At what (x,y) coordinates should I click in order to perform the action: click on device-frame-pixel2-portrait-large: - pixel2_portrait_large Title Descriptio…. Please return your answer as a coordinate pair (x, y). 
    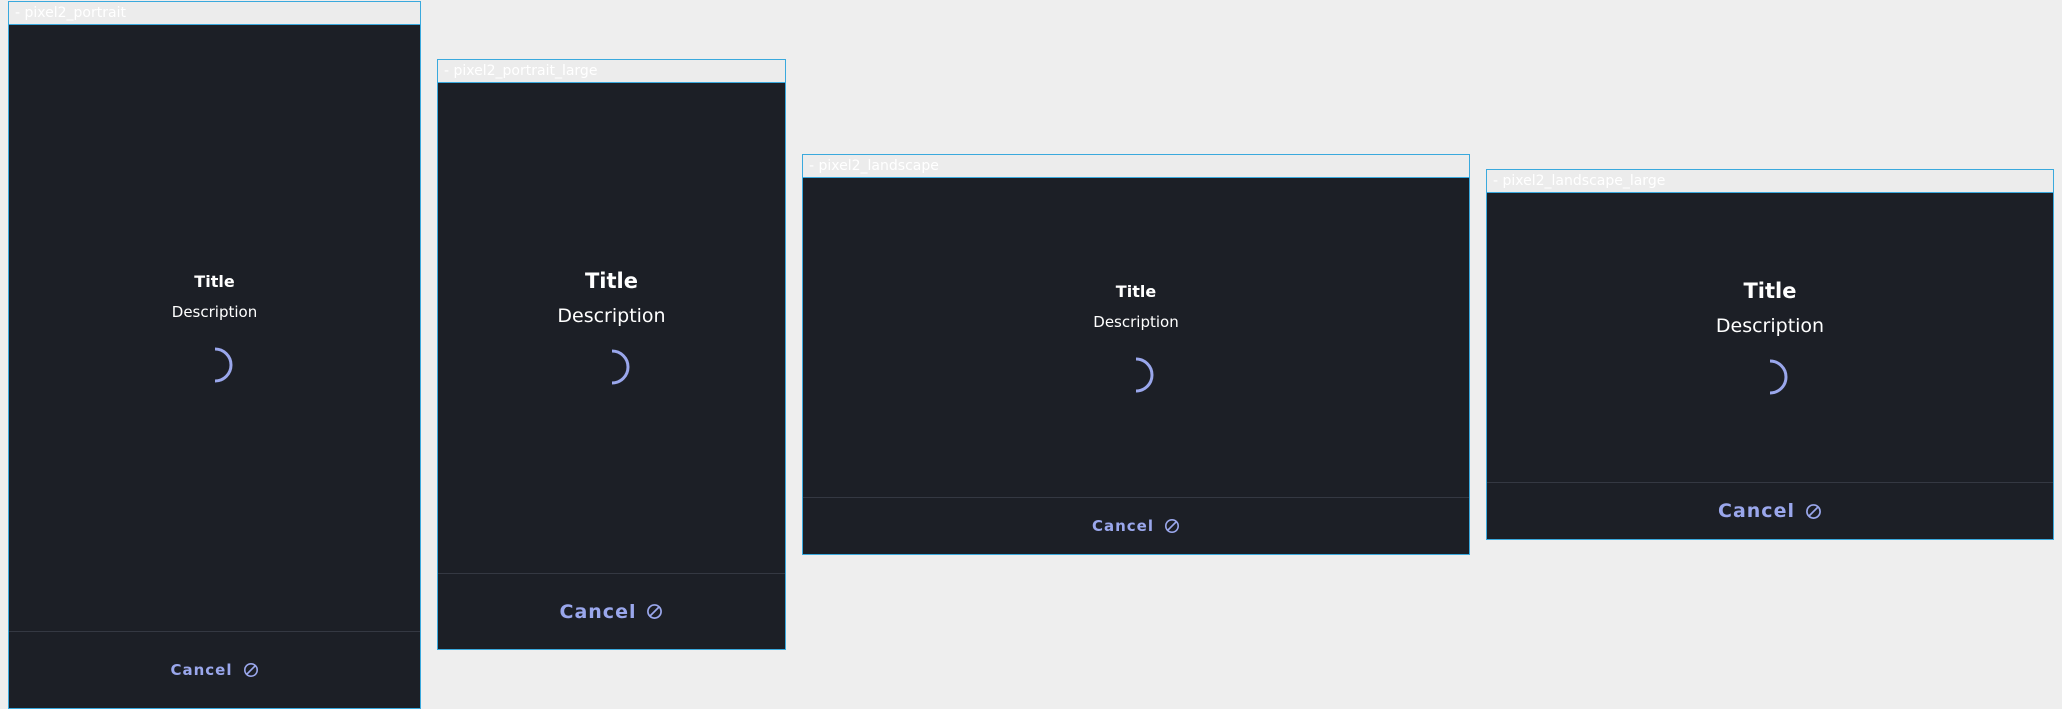
    Looking at the image, I should click on (611, 354).